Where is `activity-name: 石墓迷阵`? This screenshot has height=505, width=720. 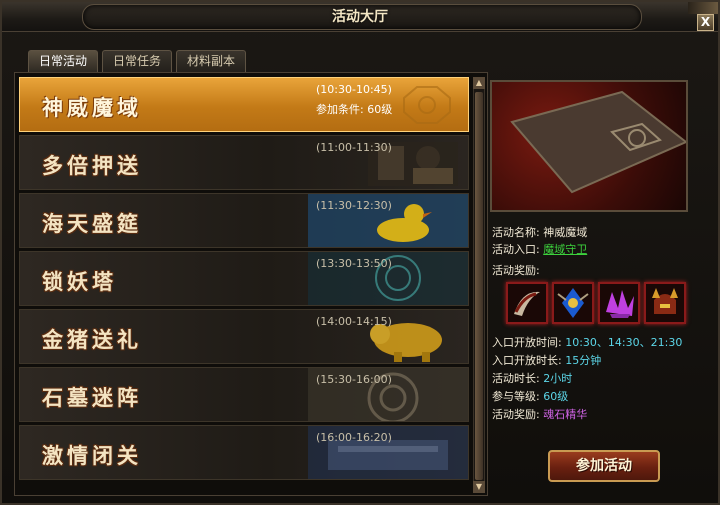
activity-name: 石墓迷阵 is located at coordinates (92, 397).